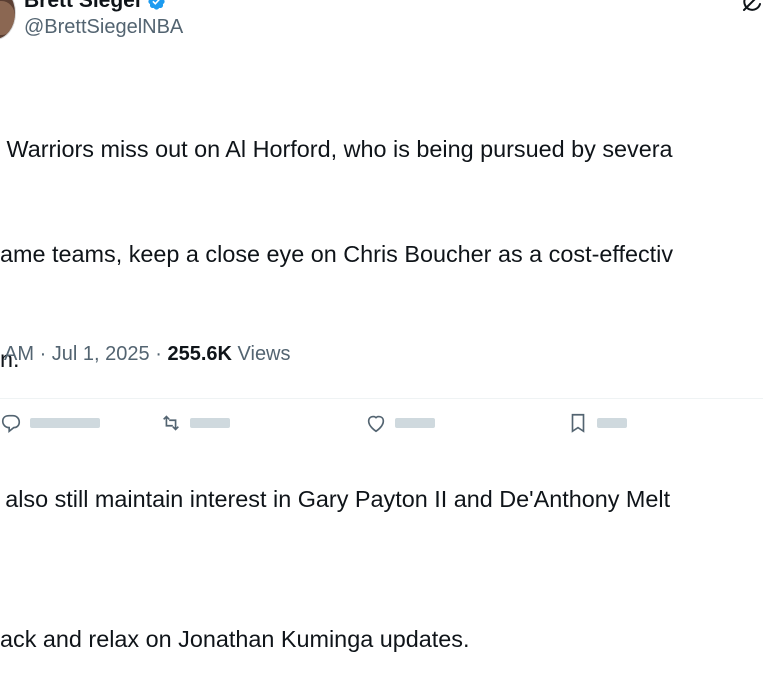 The width and height of the screenshot is (763, 692). What do you see at coordinates (376, 424) in the screenshot?
I see `like-icon` at bounding box center [376, 424].